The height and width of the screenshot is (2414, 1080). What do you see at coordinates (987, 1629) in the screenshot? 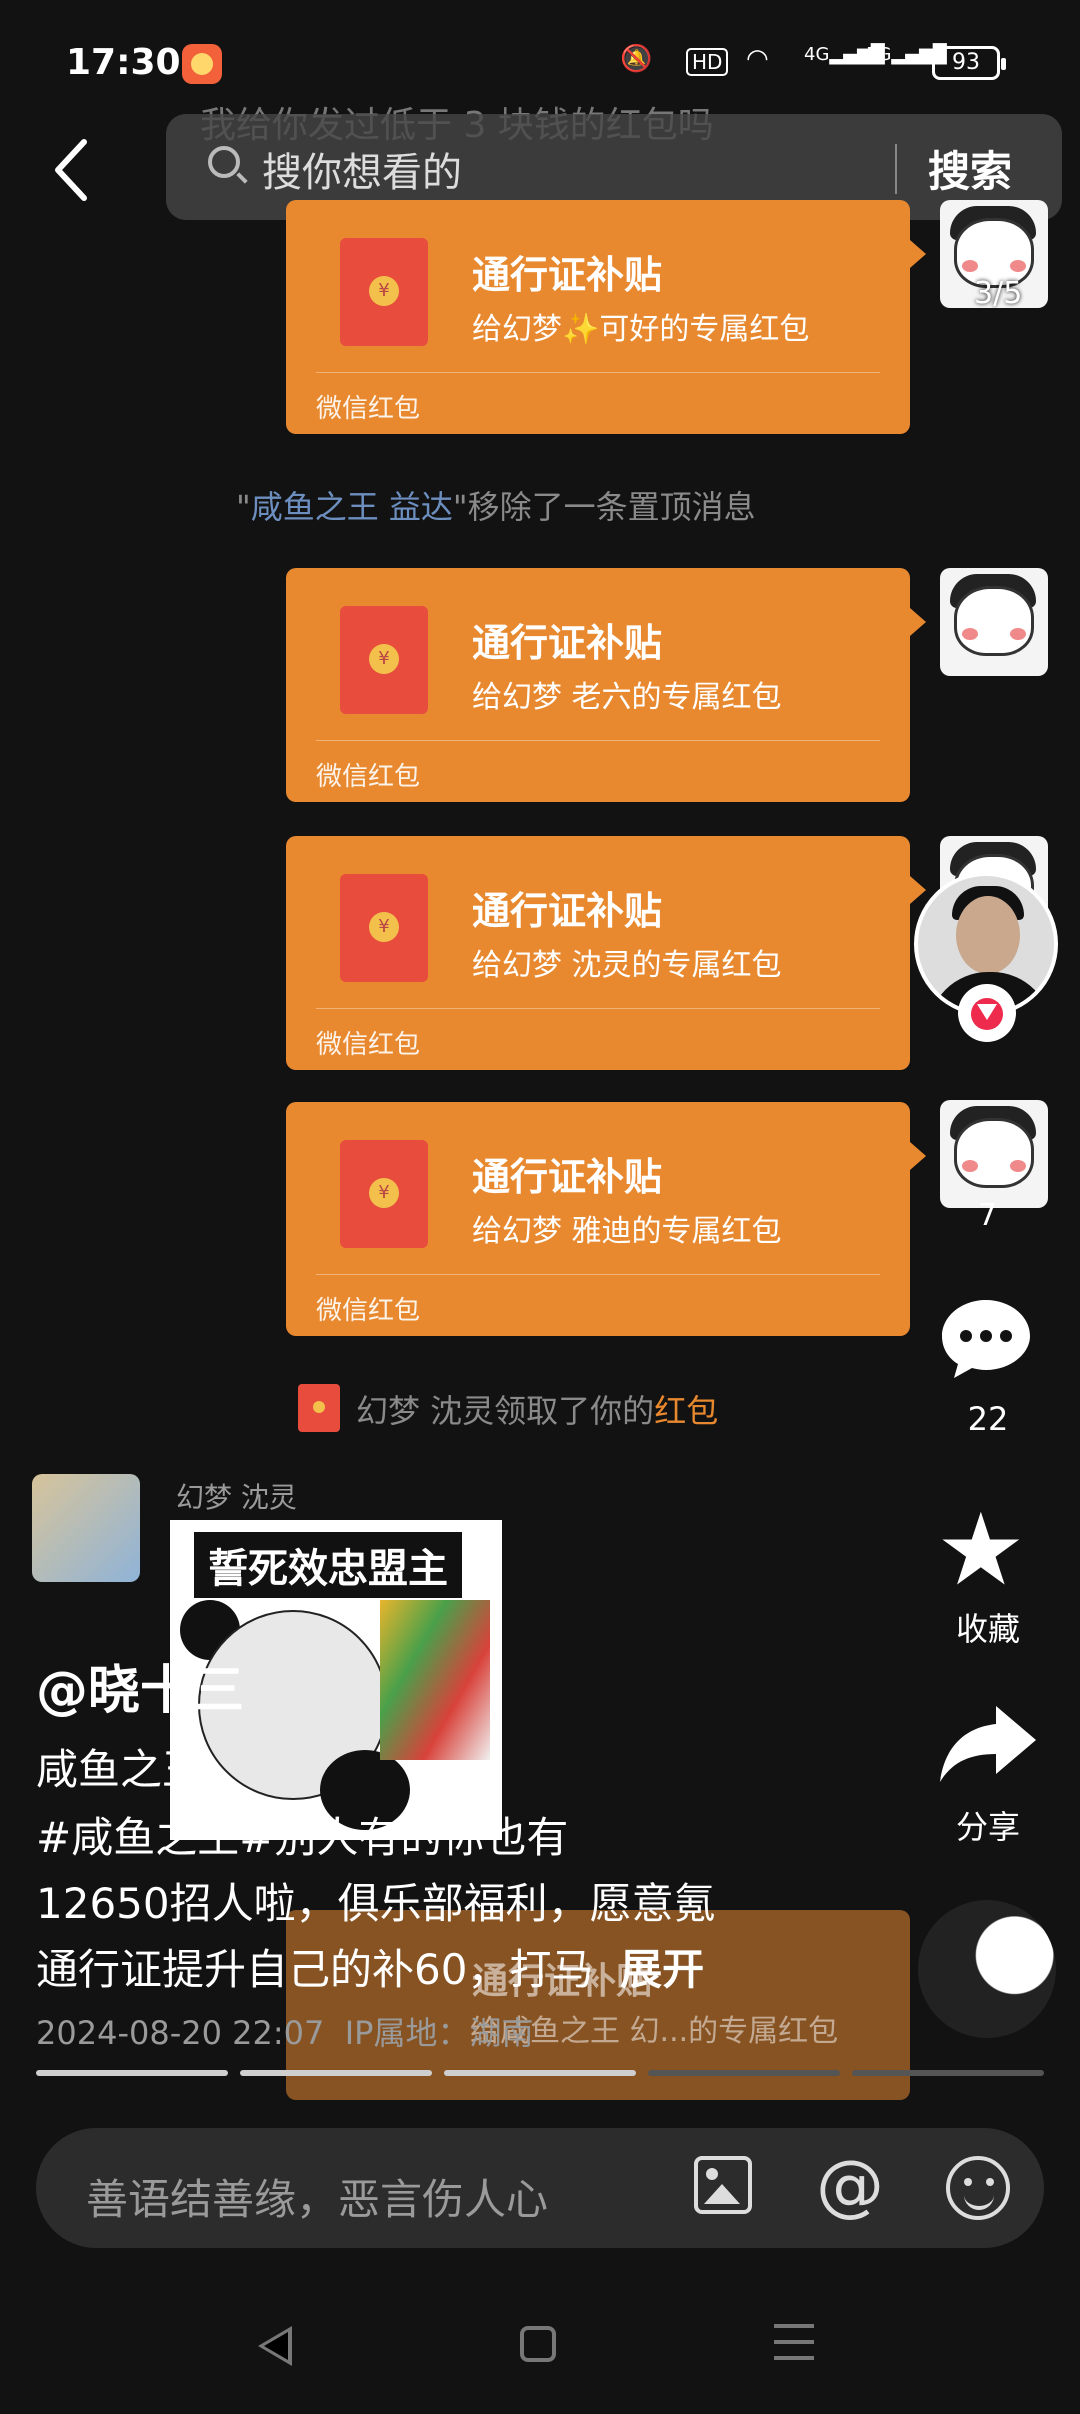
I see `favorite-label: 收藏` at bounding box center [987, 1629].